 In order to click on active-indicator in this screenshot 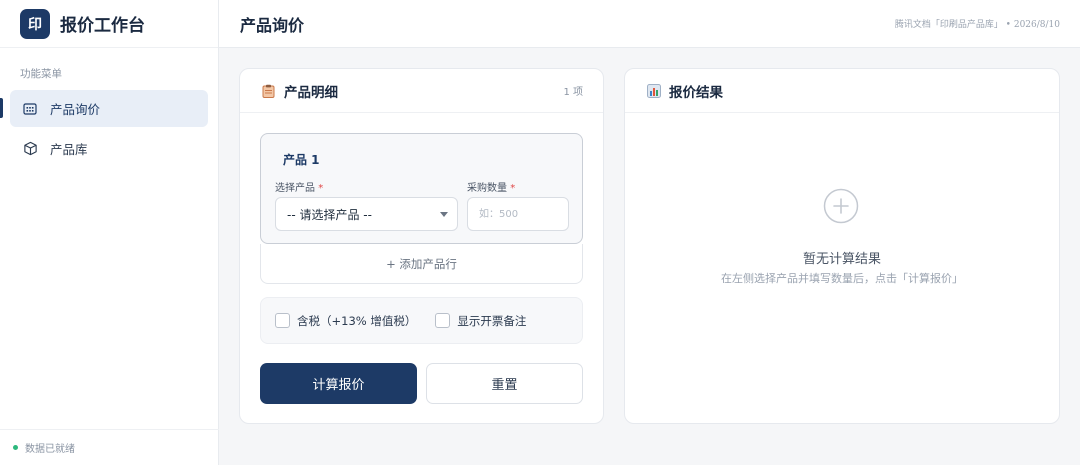, I will do `click(1, 108)`.